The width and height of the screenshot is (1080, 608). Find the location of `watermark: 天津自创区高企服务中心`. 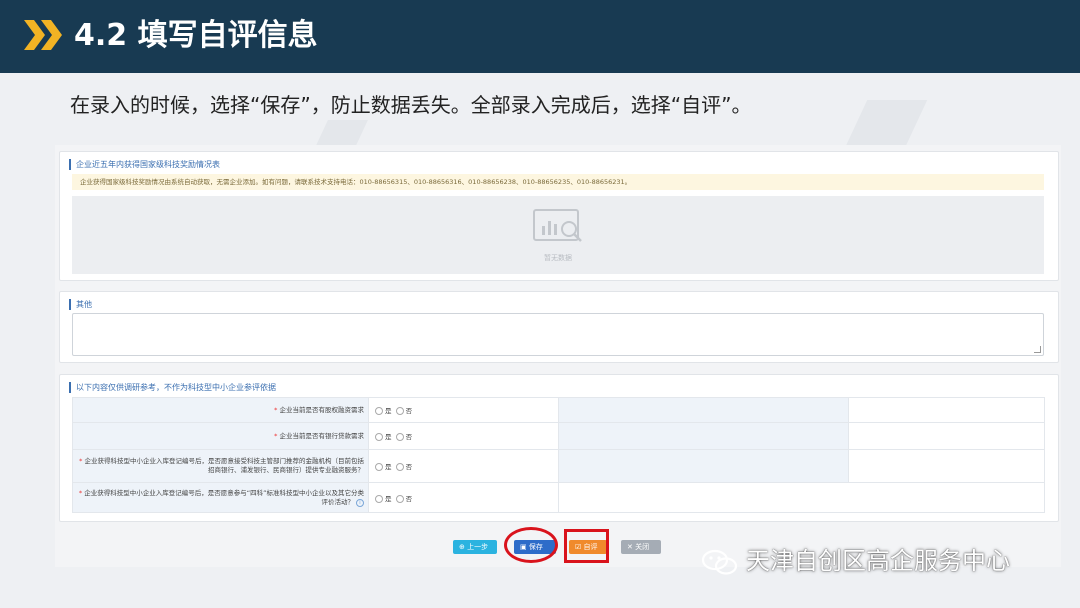

watermark: 天津自创区高企服务中心 is located at coordinates (855, 561).